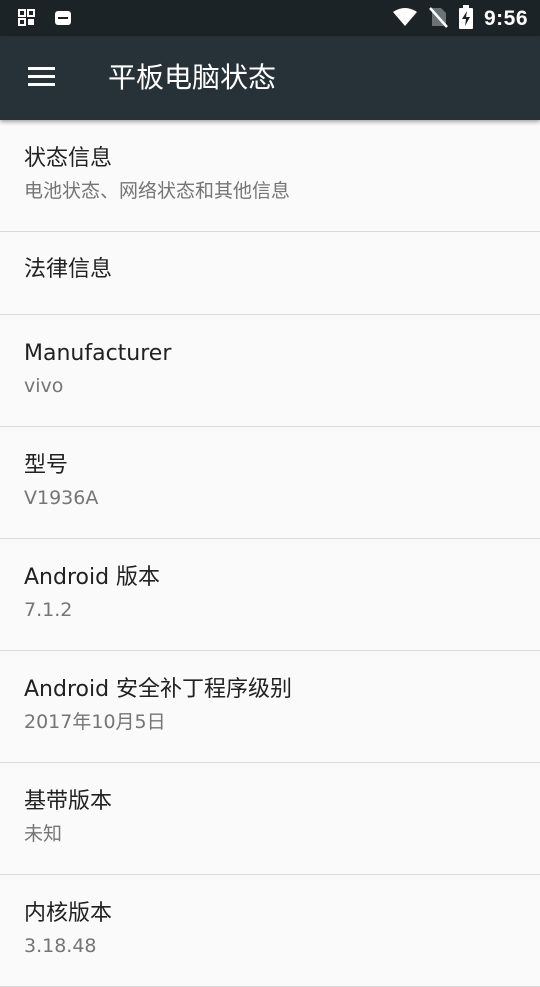 The image size is (540, 987). What do you see at coordinates (157, 191) in the screenshot?
I see `list-item-subtitle: 电池状态、网络状态和其他信息` at bounding box center [157, 191].